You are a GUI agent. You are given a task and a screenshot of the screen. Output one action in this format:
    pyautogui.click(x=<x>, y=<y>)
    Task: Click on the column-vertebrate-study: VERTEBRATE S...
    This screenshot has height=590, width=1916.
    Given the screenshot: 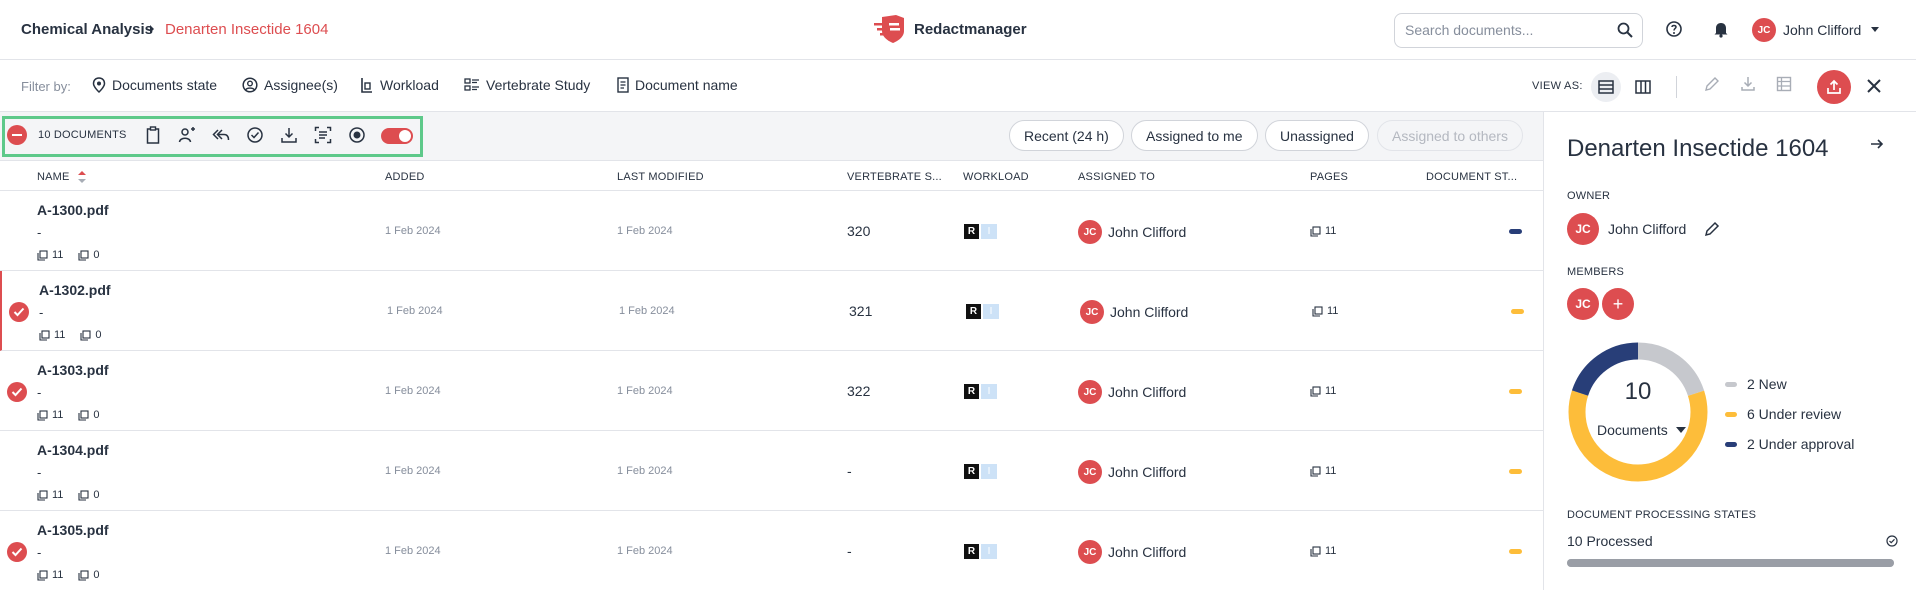 What is the action you would take?
    pyautogui.click(x=894, y=177)
    